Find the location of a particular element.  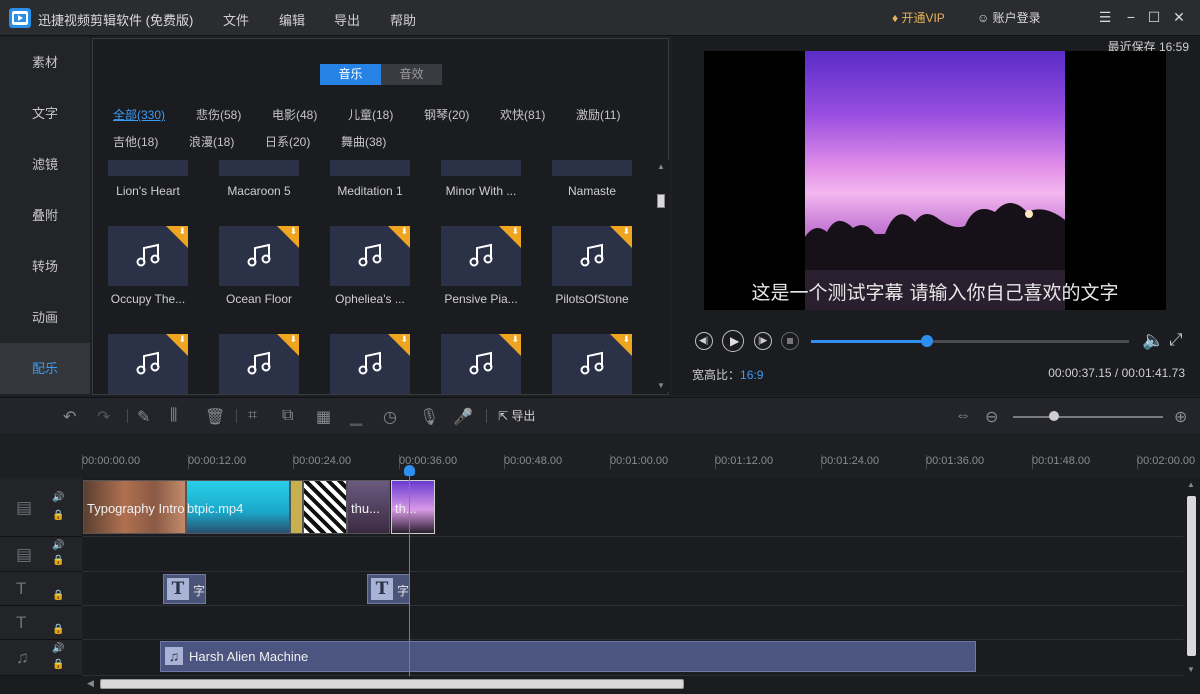

category-inspire: 激励(11) is located at coordinates (598, 114).